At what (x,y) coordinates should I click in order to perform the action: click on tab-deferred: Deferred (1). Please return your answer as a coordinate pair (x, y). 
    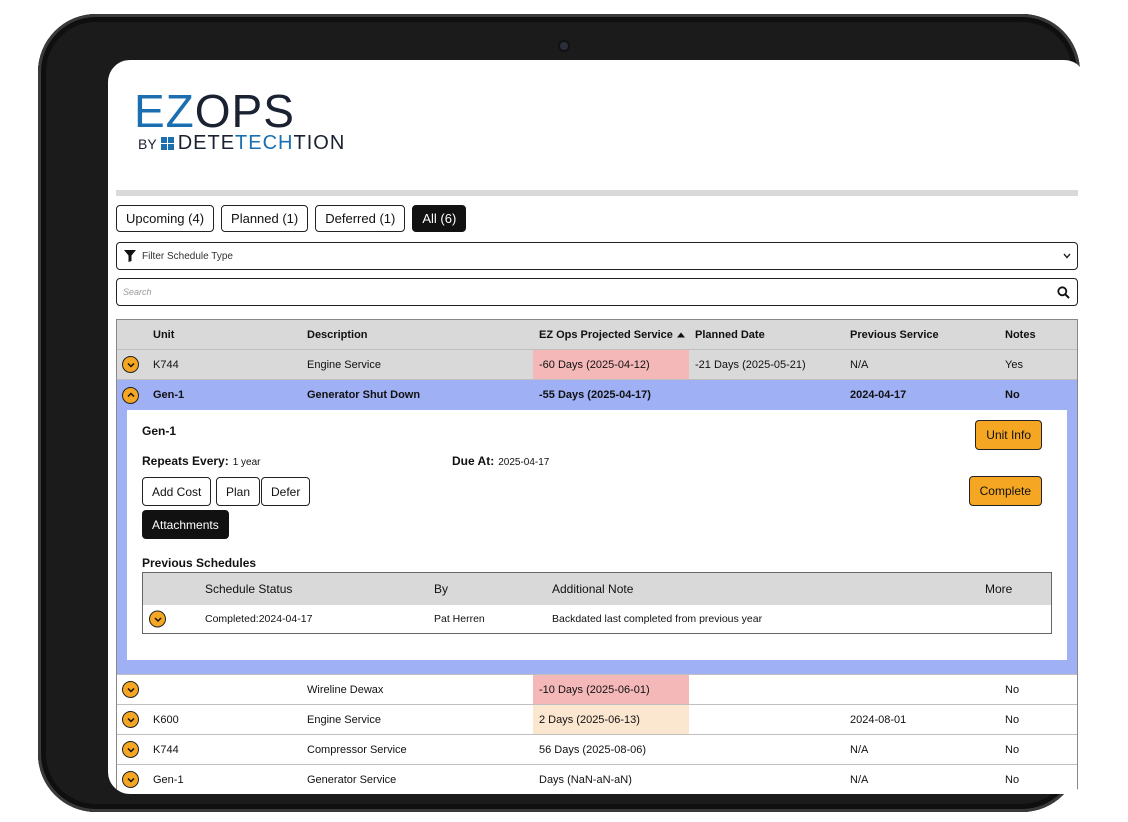
    Looking at the image, I should click on (360, 218).